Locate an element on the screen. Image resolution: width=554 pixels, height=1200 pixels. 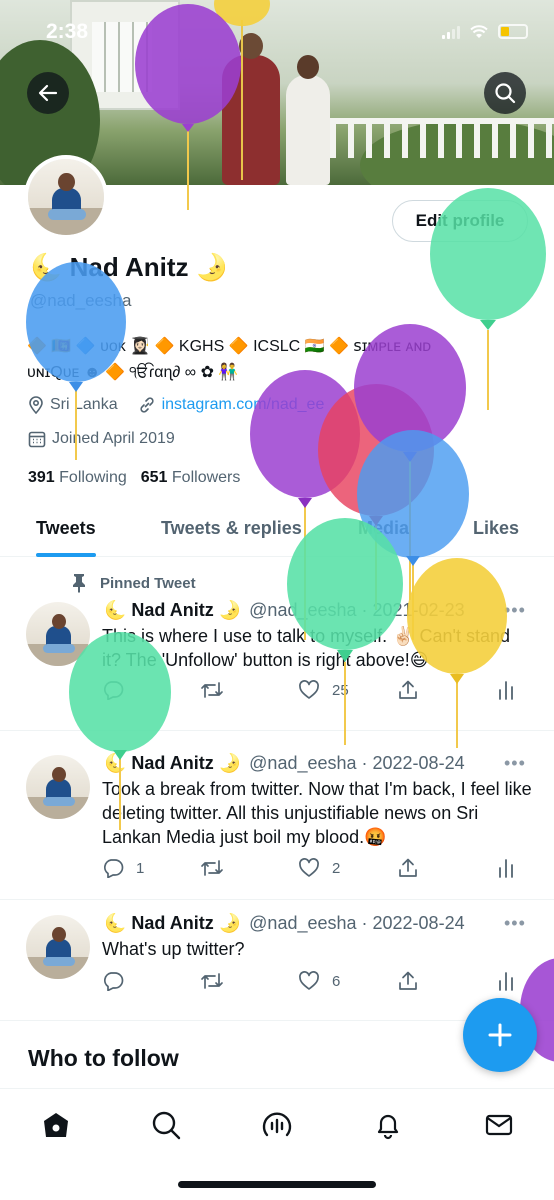
nav-spaces is located at coordinates (277, 1125).